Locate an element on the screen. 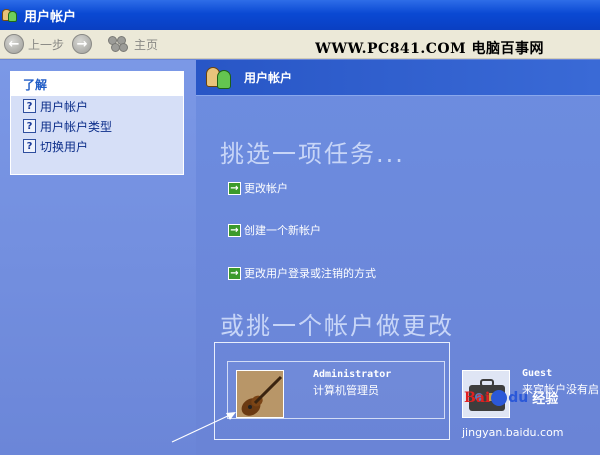 Image resolution: width=600 pixels, height=455 pixels. main-header: 用户帐户 is located at coordinates (398, 78).